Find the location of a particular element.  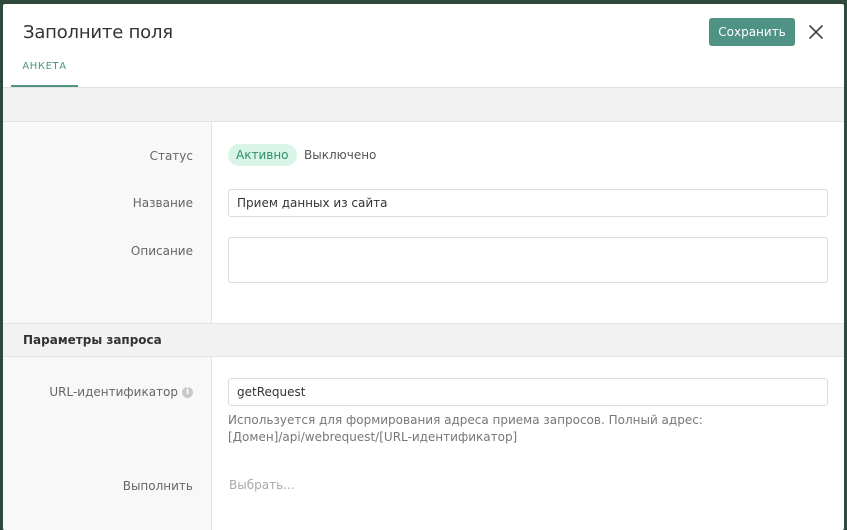

labels-column-request is located at coordinates (107, 443).